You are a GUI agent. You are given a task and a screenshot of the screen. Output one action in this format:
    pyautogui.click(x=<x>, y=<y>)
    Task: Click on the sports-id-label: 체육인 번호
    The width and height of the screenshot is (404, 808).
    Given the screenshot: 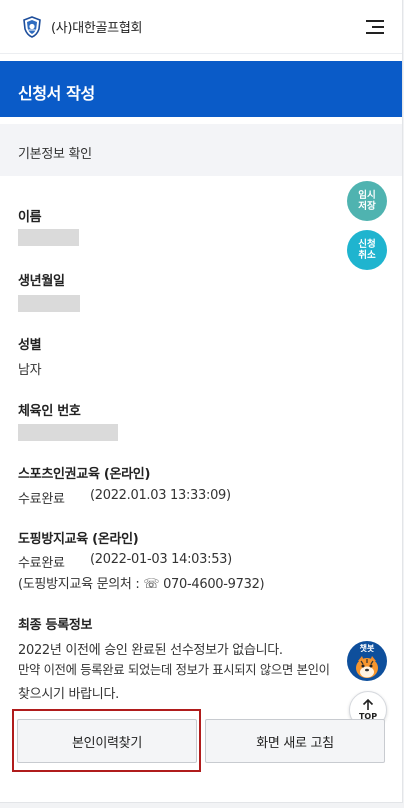 What is the action you would take?
    pyautogui.click(x=49, y=411)
    